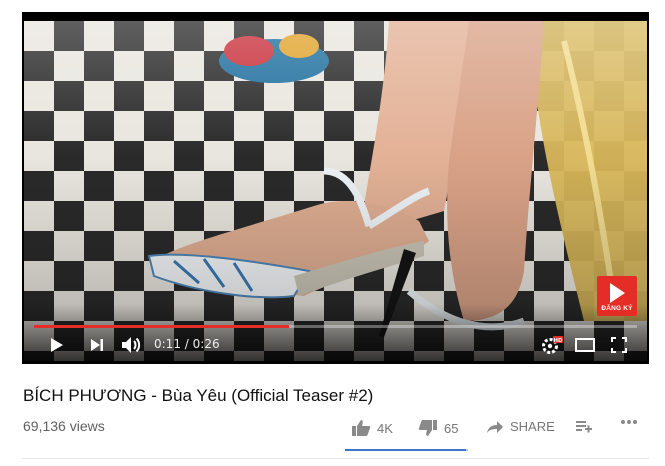 This screenshot has width=665, height=466. What do you see at coordinates (617, 308) in the screenshot?
I see `subscribe-label: ĐĂNG KÝ` at bounding box center [617, 308].